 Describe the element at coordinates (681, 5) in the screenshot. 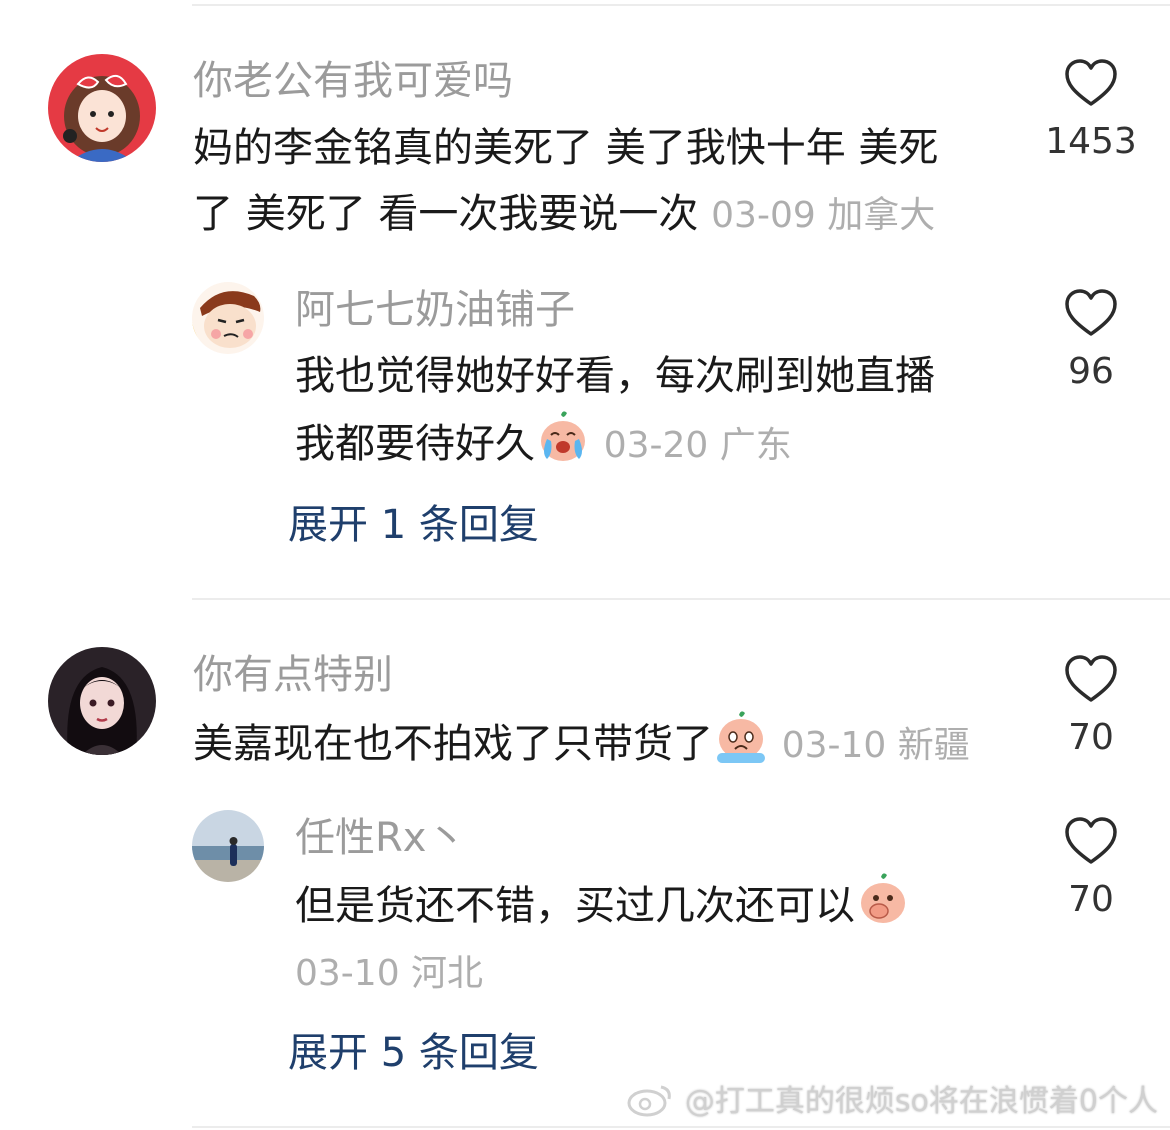

I see `top-divider` at that location.